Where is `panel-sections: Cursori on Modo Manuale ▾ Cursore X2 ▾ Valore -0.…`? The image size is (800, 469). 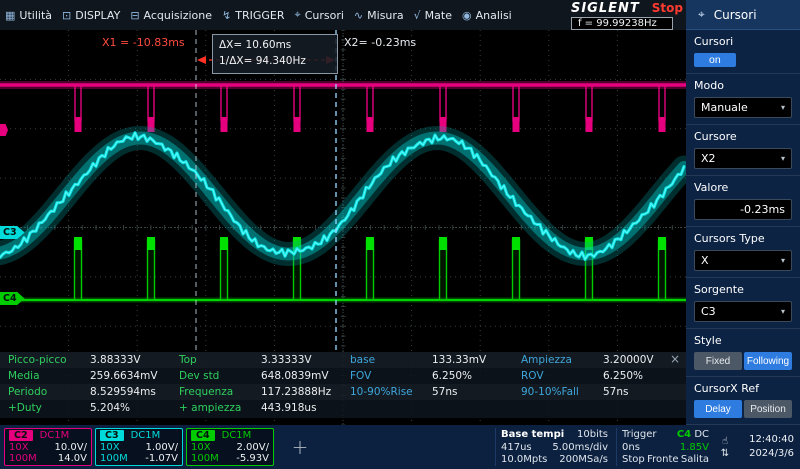
panel-sections: Cursori on Modo Manuale ▾ Cursore X2 ▾ Valore -0.… is located at coordinates (743, 227).